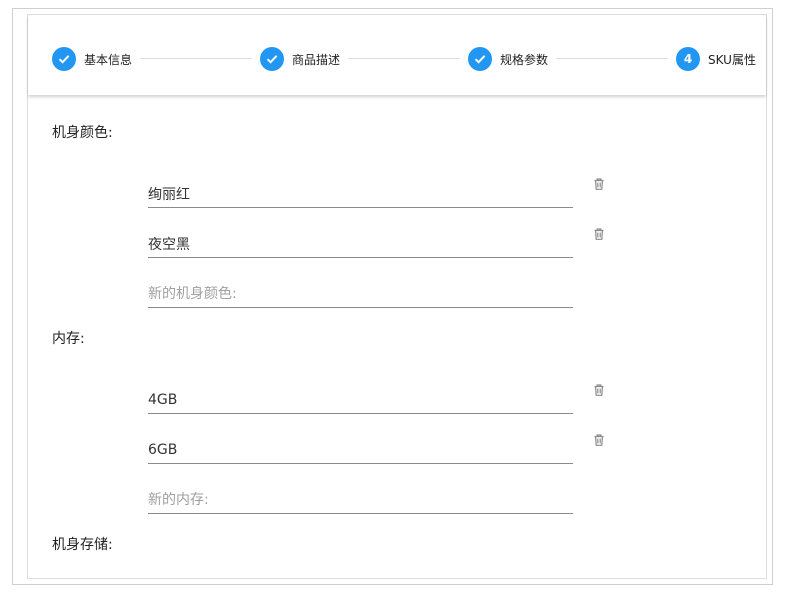 This screenshot has width=787, height=595. I want to click on step-basic-info: 基本信息, so click(92, 59).